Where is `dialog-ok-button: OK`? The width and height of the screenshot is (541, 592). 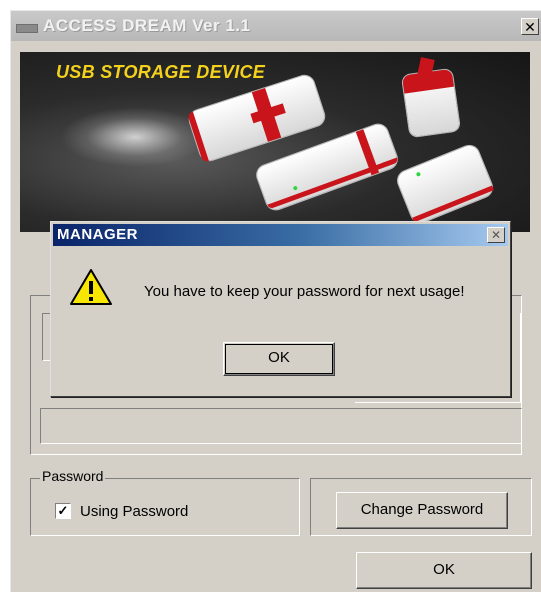 dialog-ok-button: OK is located at coordinates (279, 359).